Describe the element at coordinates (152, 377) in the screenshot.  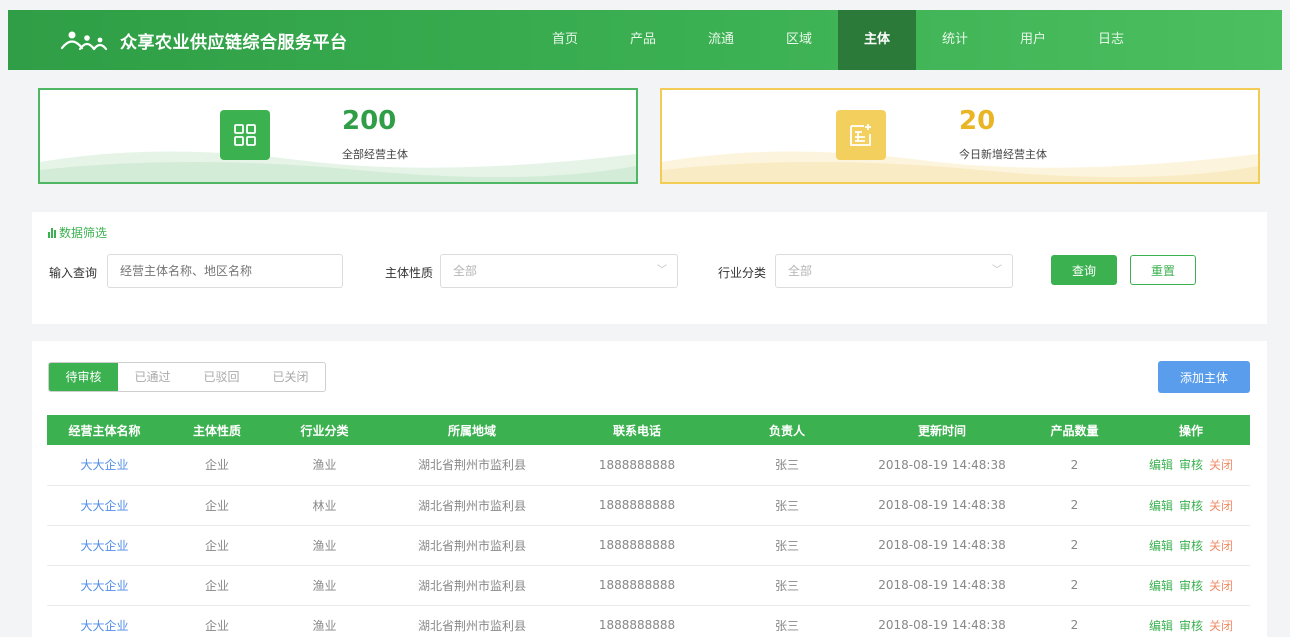
I see `tab-approved: 已通过` at that location.